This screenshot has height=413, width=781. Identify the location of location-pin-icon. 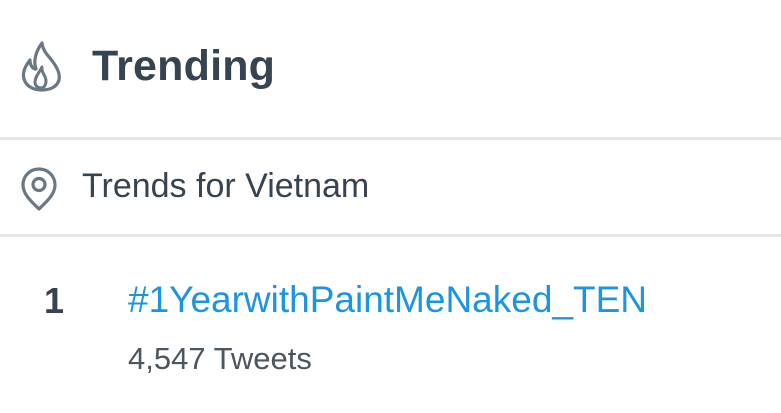
(39, 189).